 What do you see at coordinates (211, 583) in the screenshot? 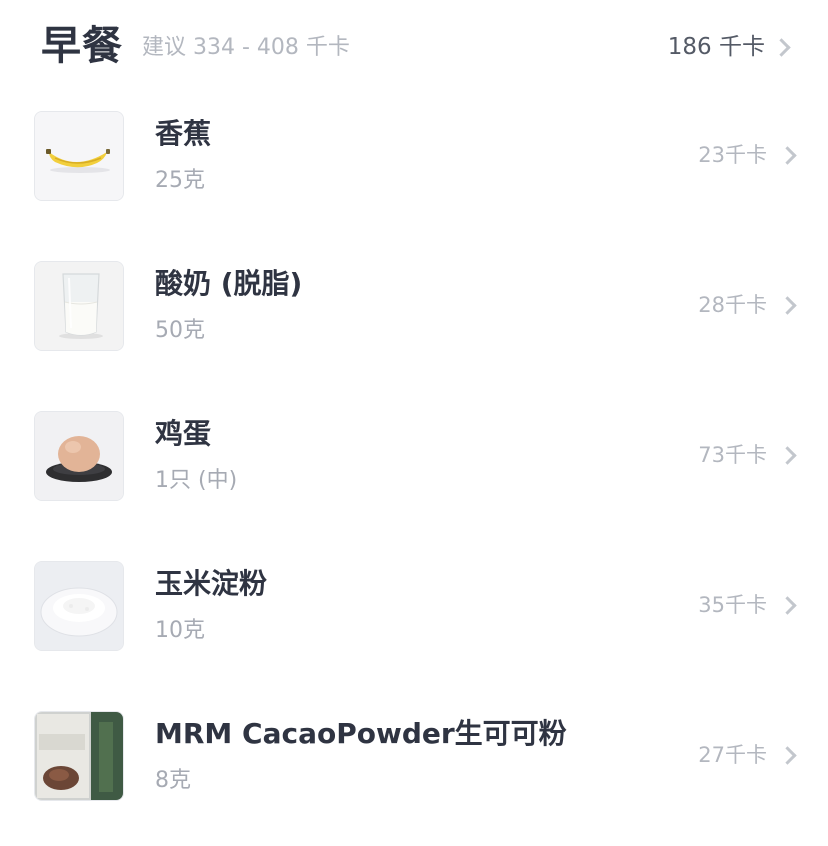
I see `food-name: 玉米淀粉` at bounding box center [211, 583].